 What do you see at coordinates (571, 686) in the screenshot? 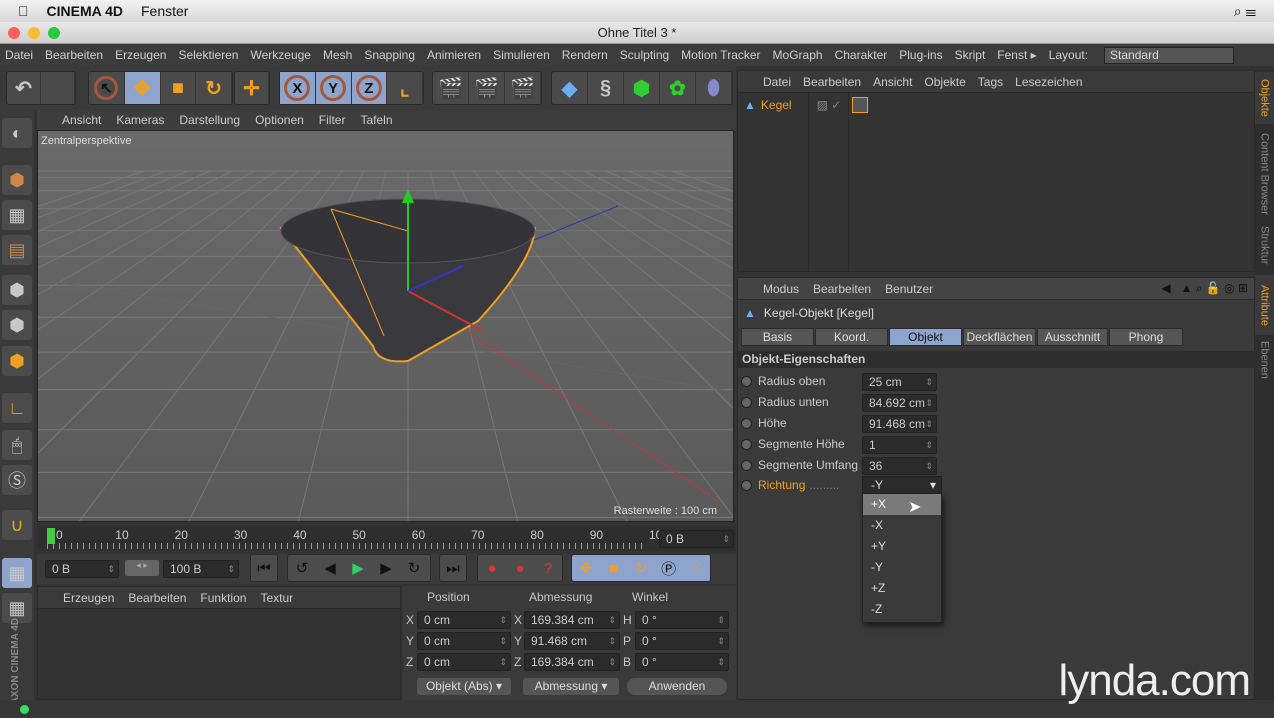
I see `size-mode-dropdown: Abmessung ▾` at bounding box center [571, 686].